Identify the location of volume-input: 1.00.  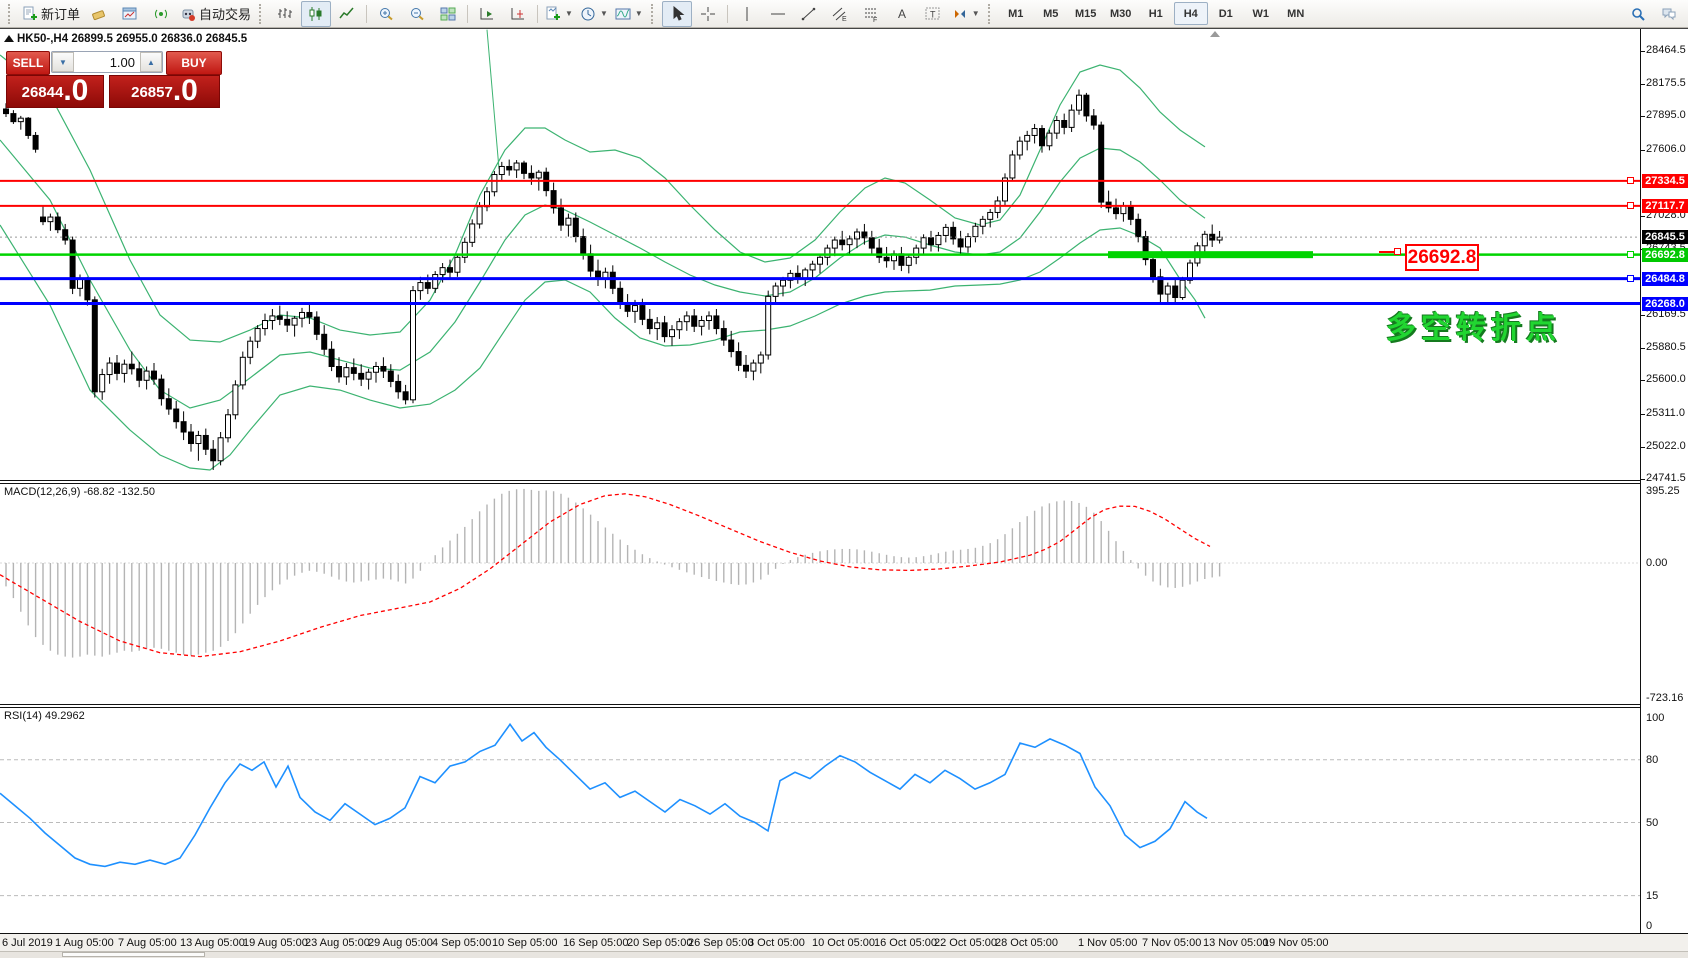
(107, 62).